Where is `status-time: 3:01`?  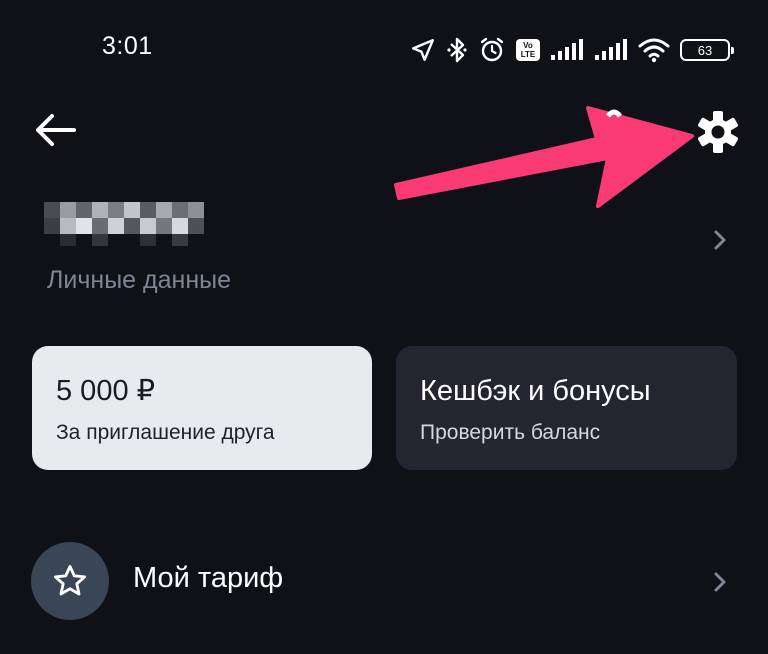
status-time: 3:01 is located at coordinates (127, 46).